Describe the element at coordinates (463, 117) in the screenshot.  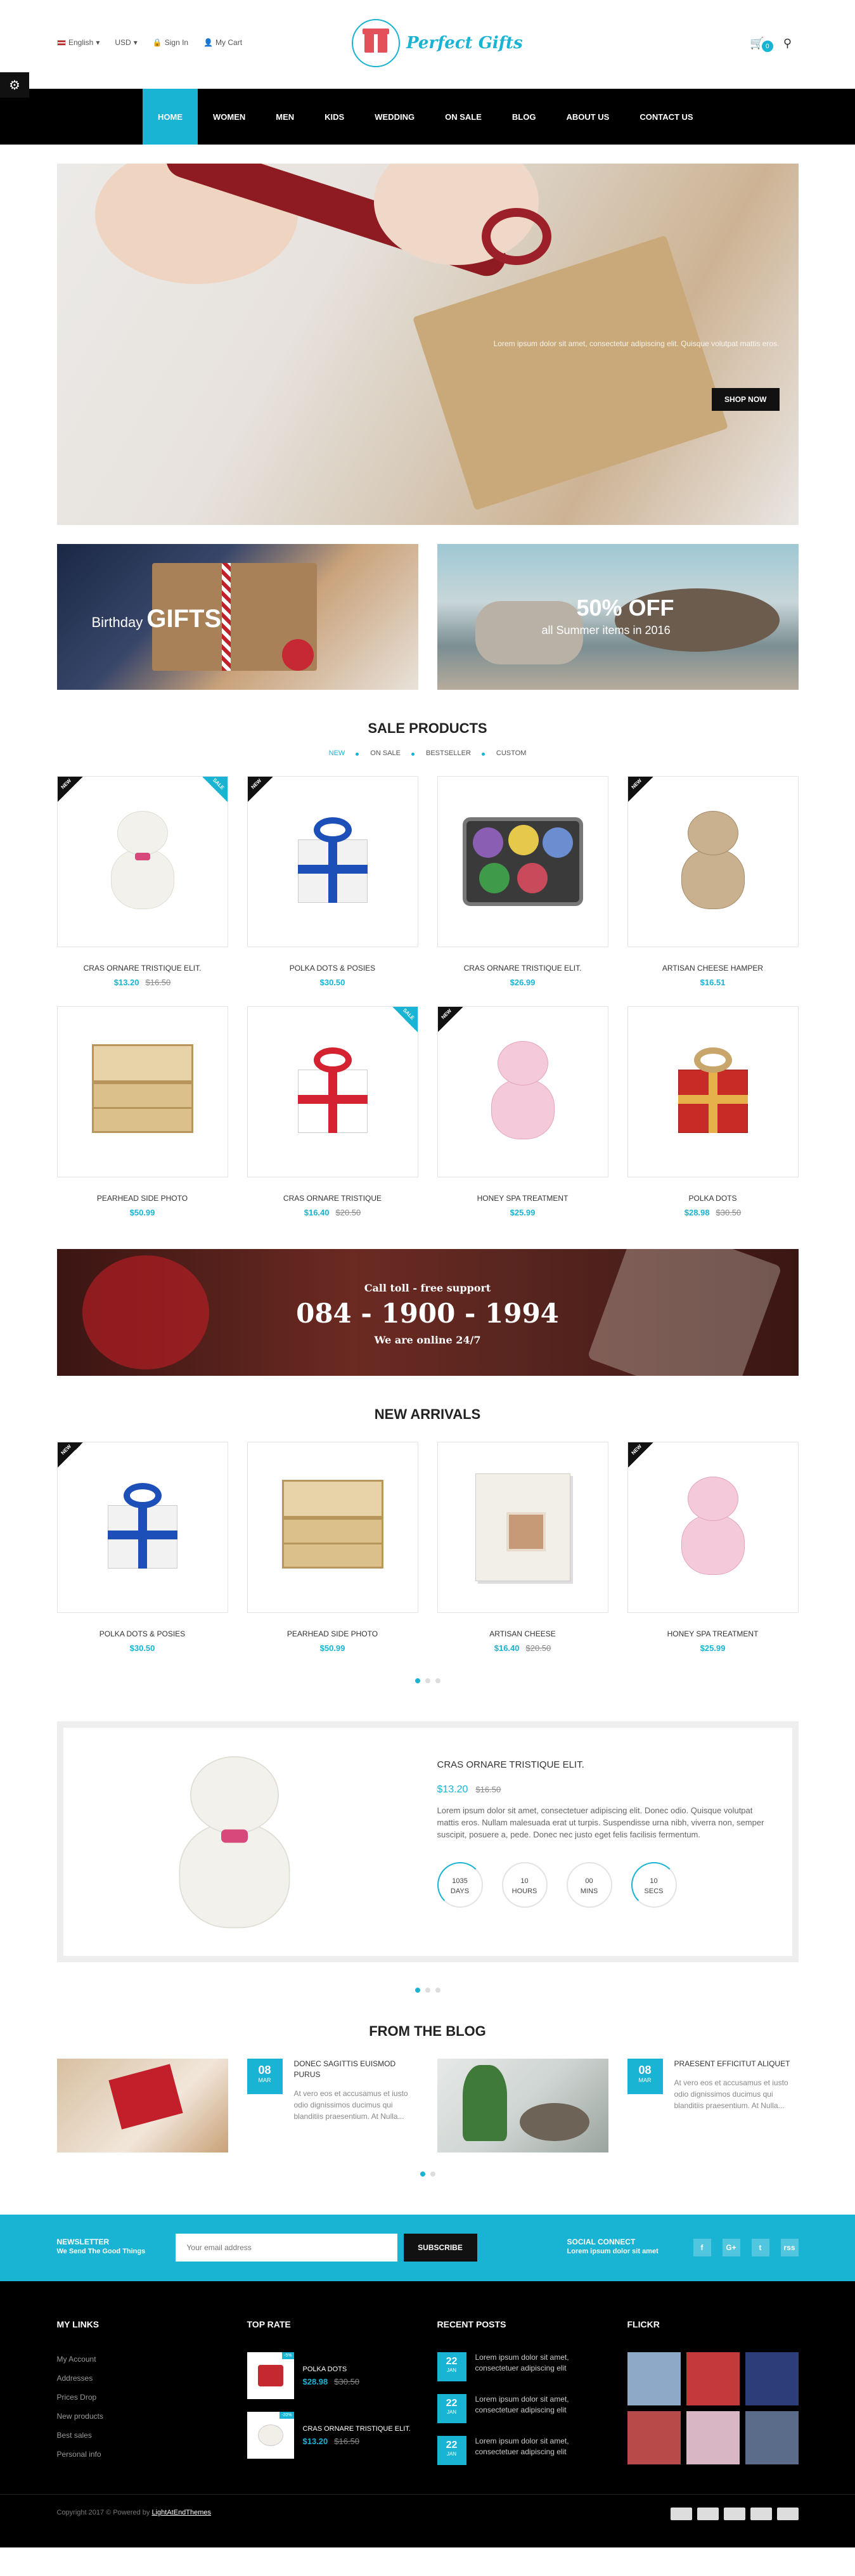
I see `nav-item: On Sale` at that location.